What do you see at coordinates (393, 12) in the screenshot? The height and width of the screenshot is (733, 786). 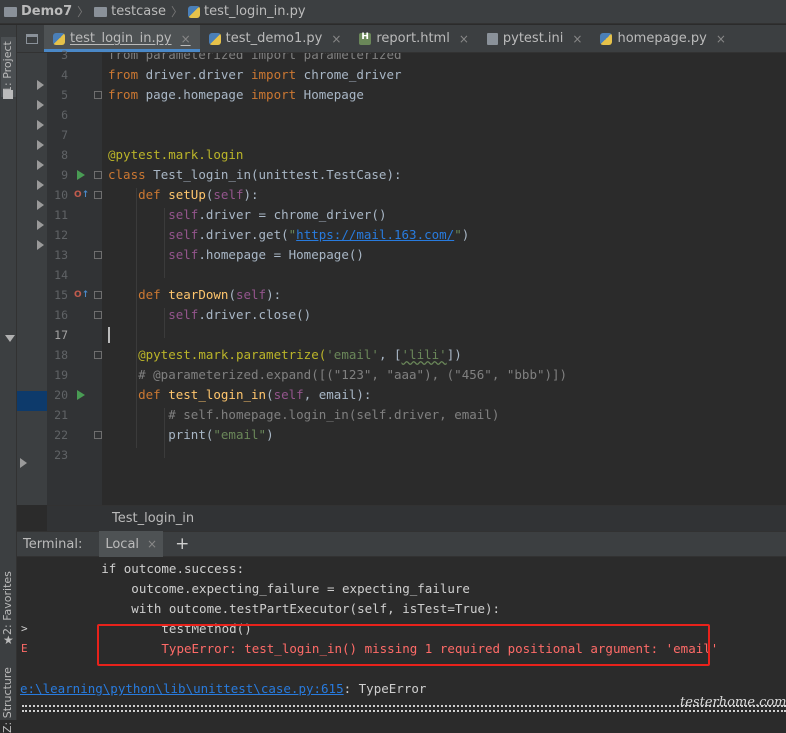 I see `navigation-breadcrumb: Demo7 〉 testcase 〉 test_login_in.py` at bounding box center [393, 12].